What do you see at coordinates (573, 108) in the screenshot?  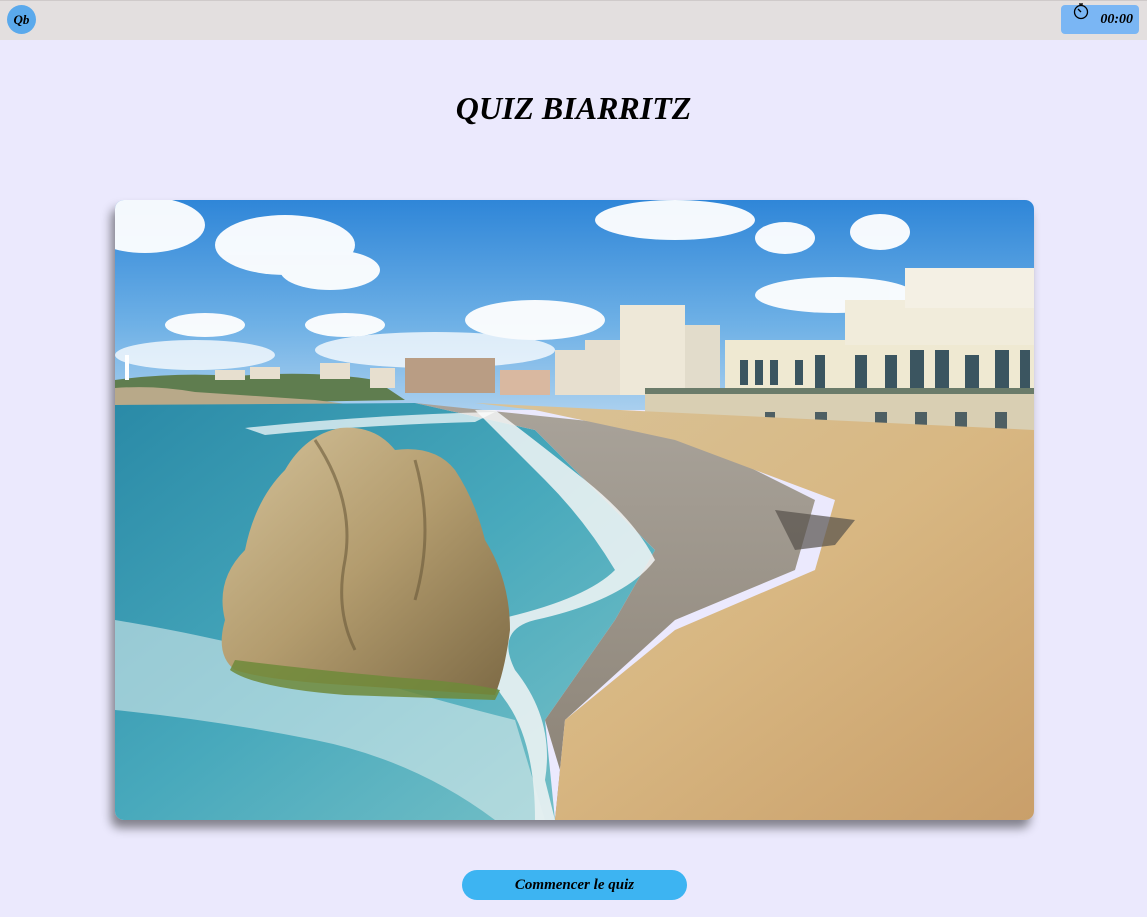 I see `page-title: QUIZ BIARRITZ` at bounding box center [573, 108].